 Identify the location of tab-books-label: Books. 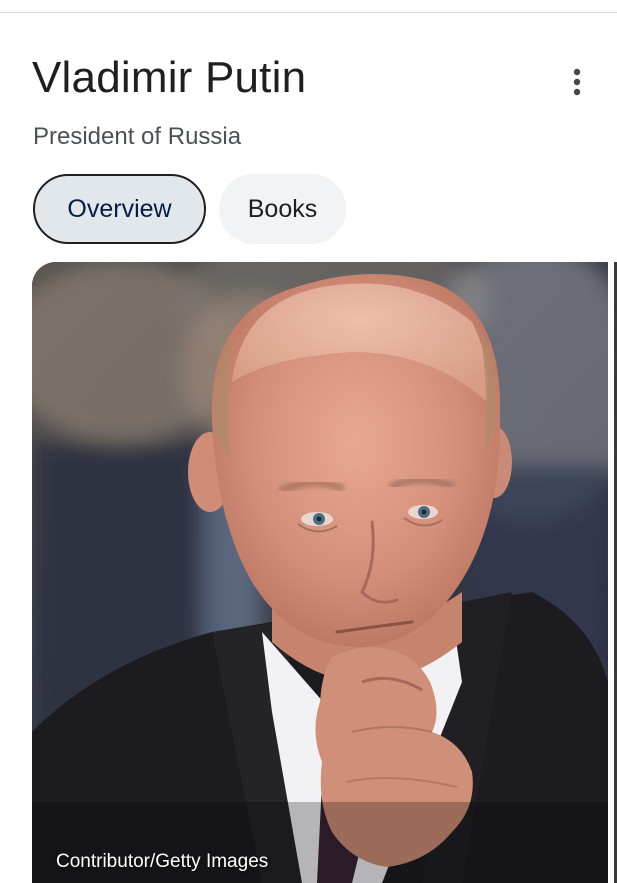
(282, 208).